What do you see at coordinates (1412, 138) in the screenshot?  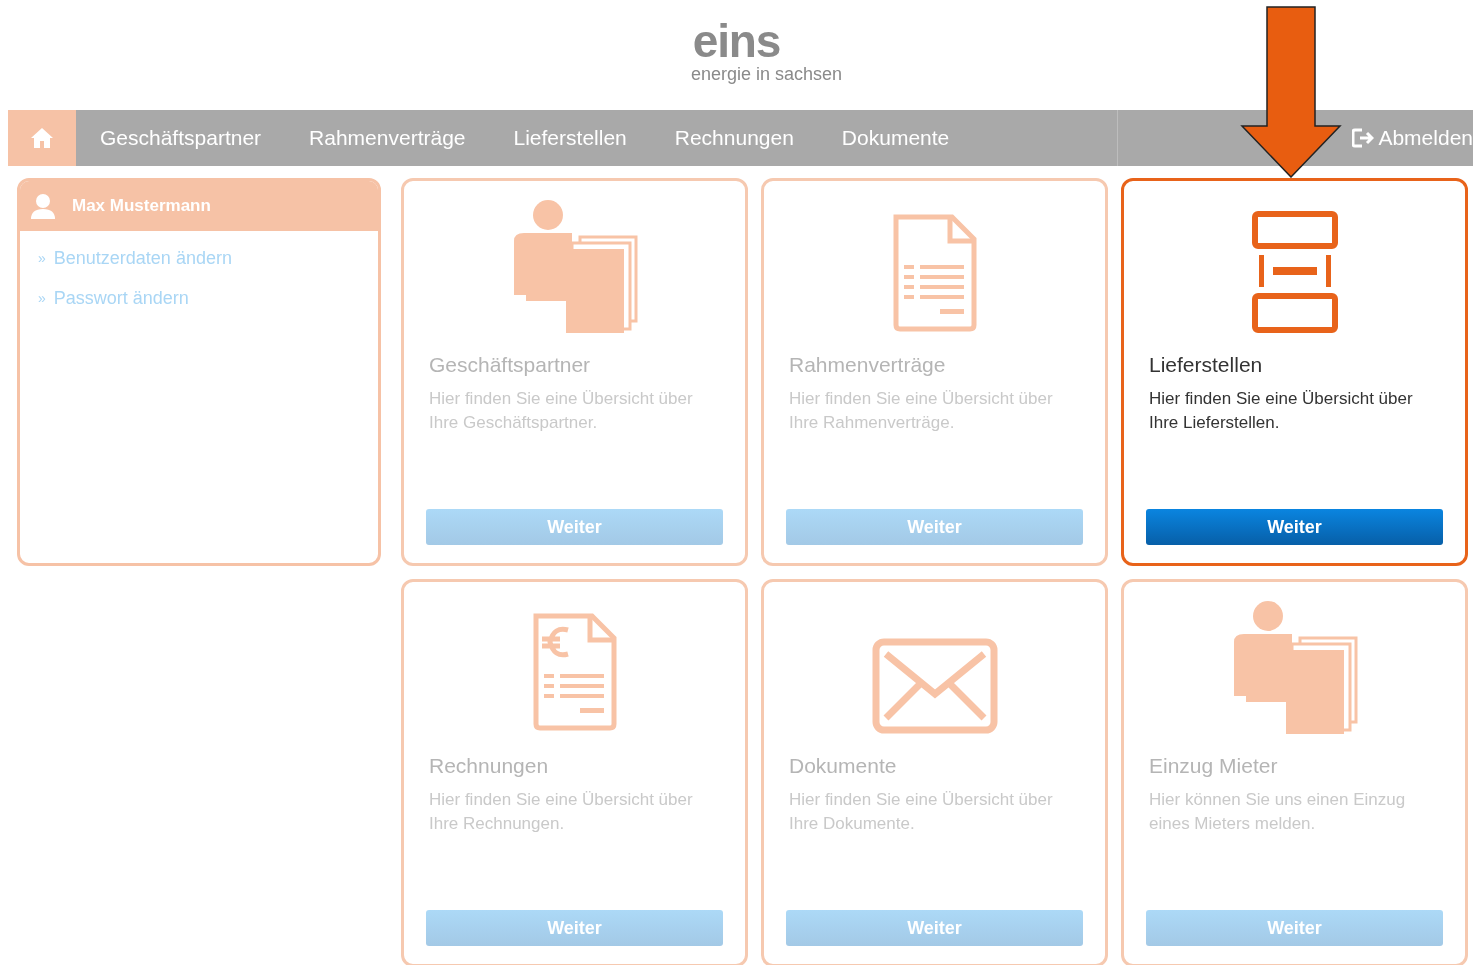 I see `logout-link: Abmelden` at bounding box center [1412, 138].